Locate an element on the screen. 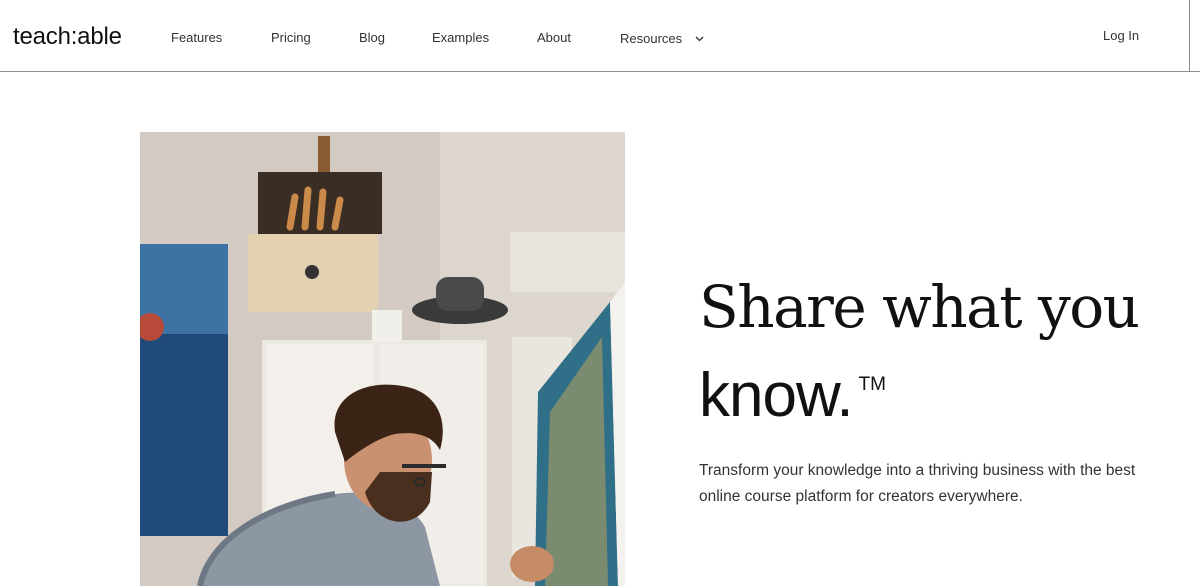  trademark-mark: TM is located at coordinates (872, 384).